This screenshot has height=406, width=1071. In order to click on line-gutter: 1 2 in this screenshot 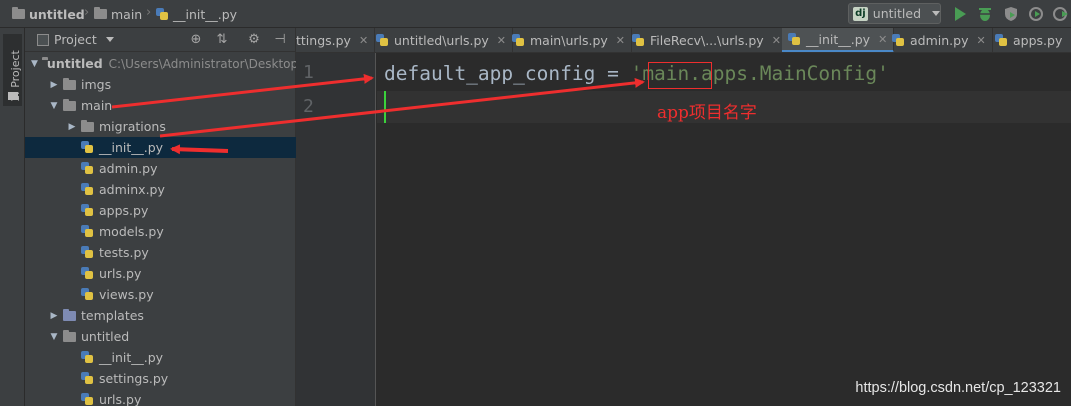, I will do `click(336, 229)`.